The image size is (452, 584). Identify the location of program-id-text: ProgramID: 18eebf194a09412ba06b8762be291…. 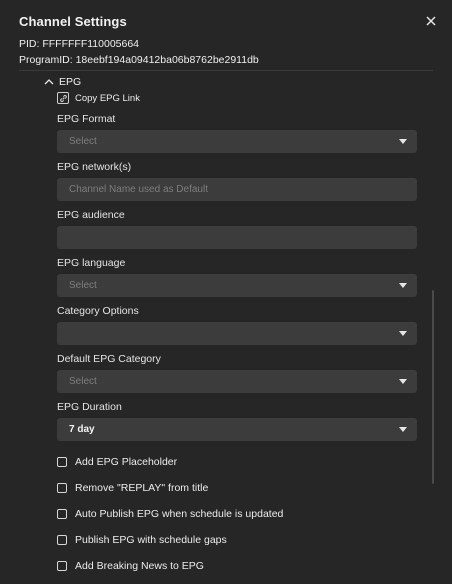
(139, 60).